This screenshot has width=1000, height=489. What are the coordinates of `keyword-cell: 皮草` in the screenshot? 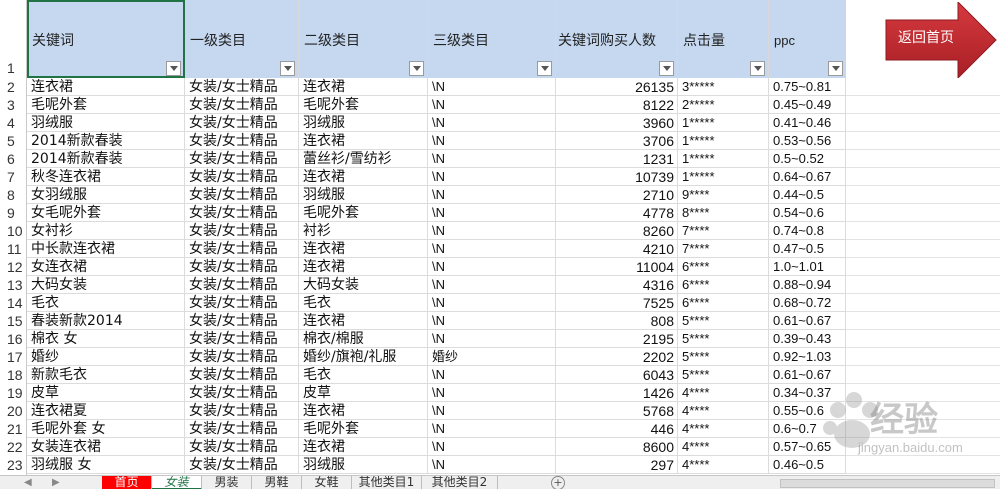 It's located at (106, 393).